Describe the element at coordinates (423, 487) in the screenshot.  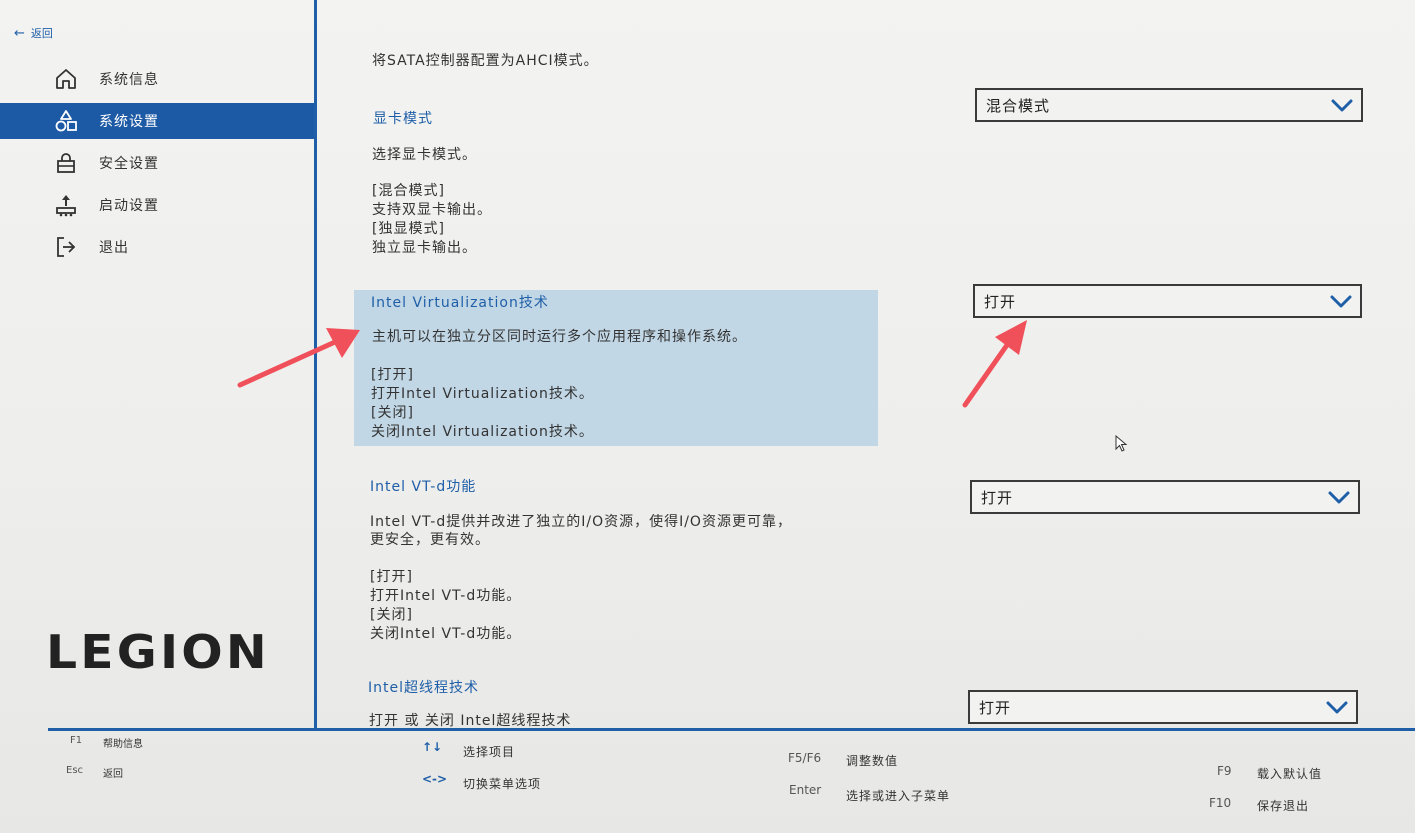
I see `vtd-title: Intel VT-d功能` at that location.